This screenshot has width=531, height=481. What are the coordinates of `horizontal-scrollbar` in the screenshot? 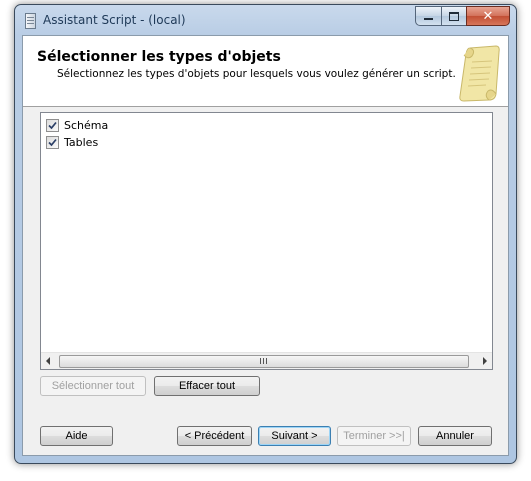 It's located at (266, 360).